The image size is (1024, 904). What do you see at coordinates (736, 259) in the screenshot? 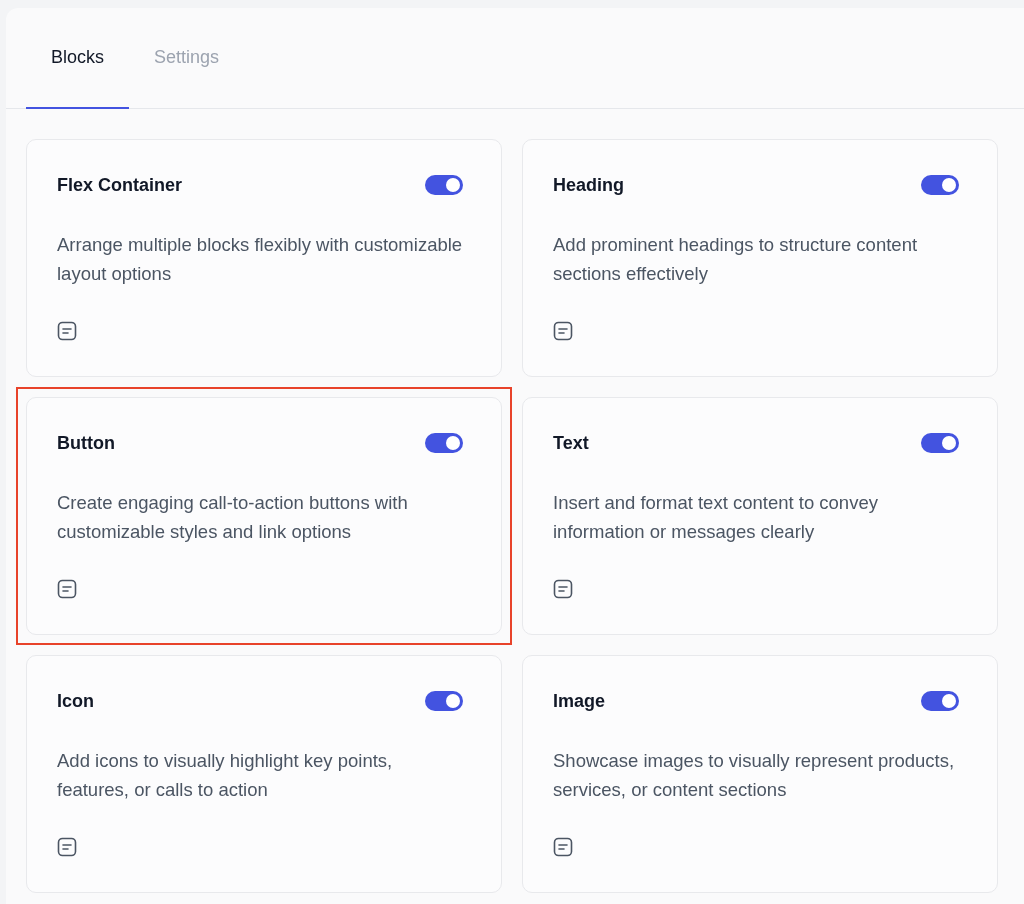
I see `block-description: Add prominent headings to structure content sections effectively` at bounding box center [736, 259].